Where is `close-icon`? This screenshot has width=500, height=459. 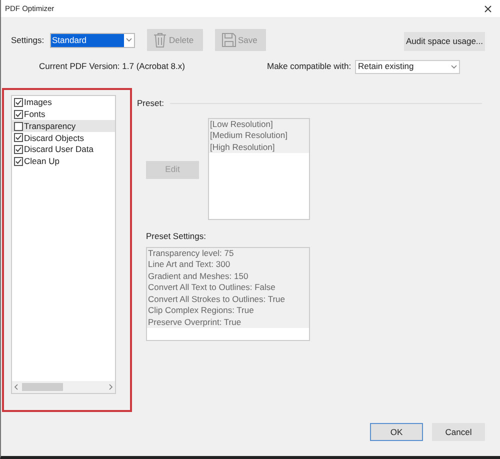
close-icon is located at coordinates (488, 8).